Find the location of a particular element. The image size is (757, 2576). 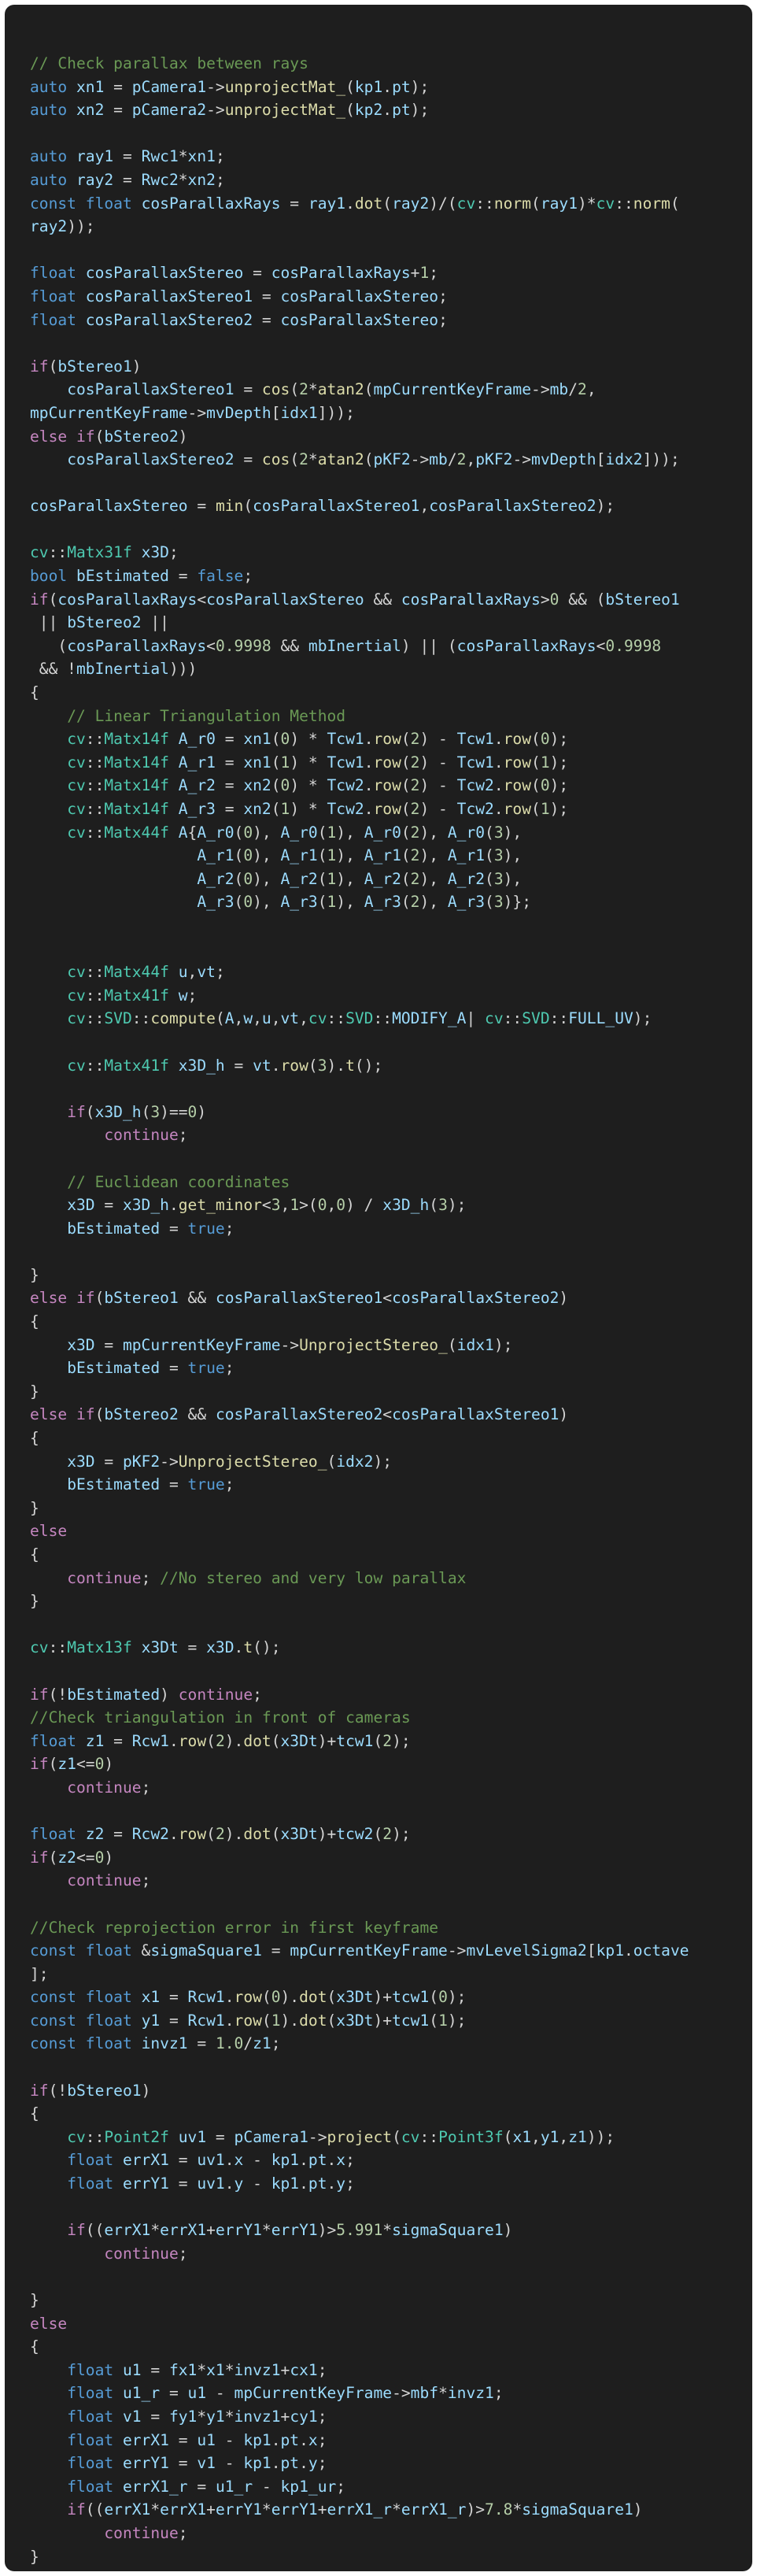

control-keyword-token: if is located at coordinates (40, 599).